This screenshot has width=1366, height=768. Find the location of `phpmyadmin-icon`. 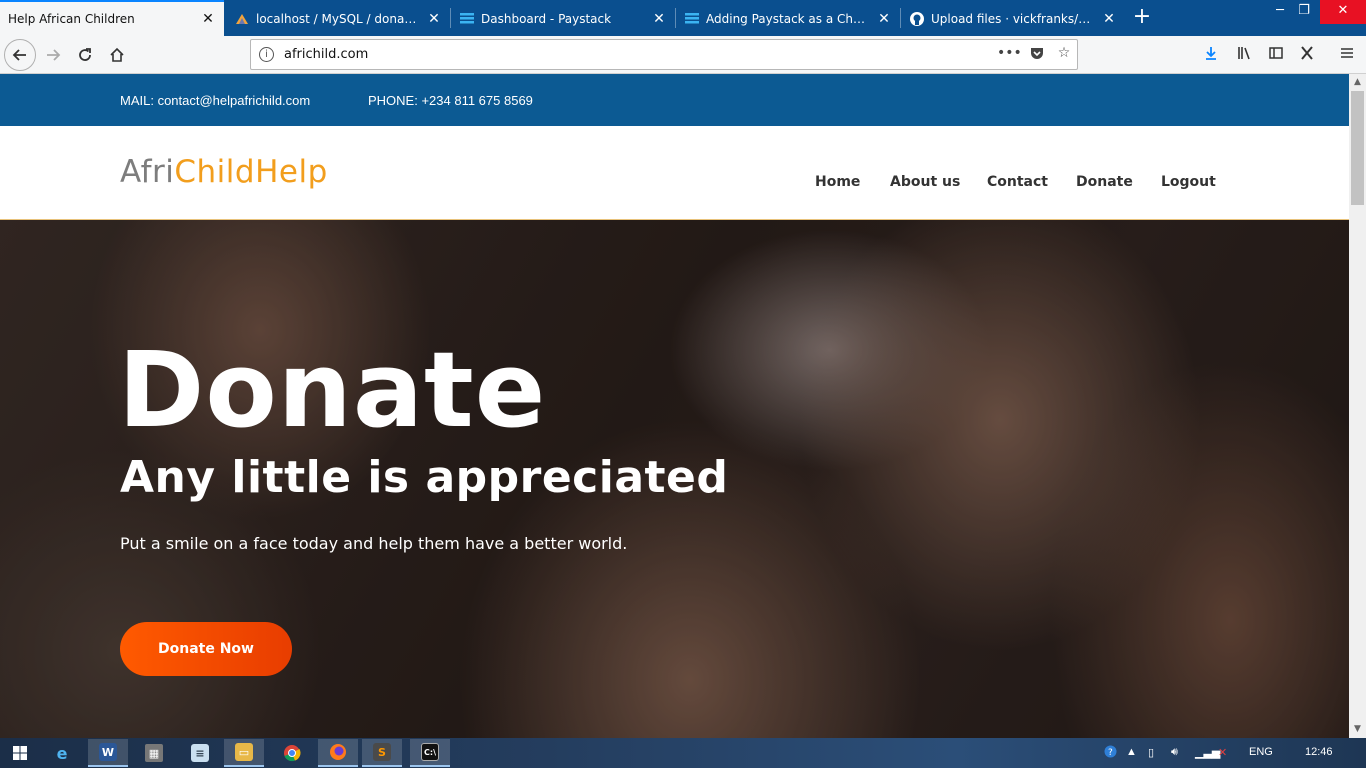

phpmyadmin-icon is located at coordinates (242, 19).